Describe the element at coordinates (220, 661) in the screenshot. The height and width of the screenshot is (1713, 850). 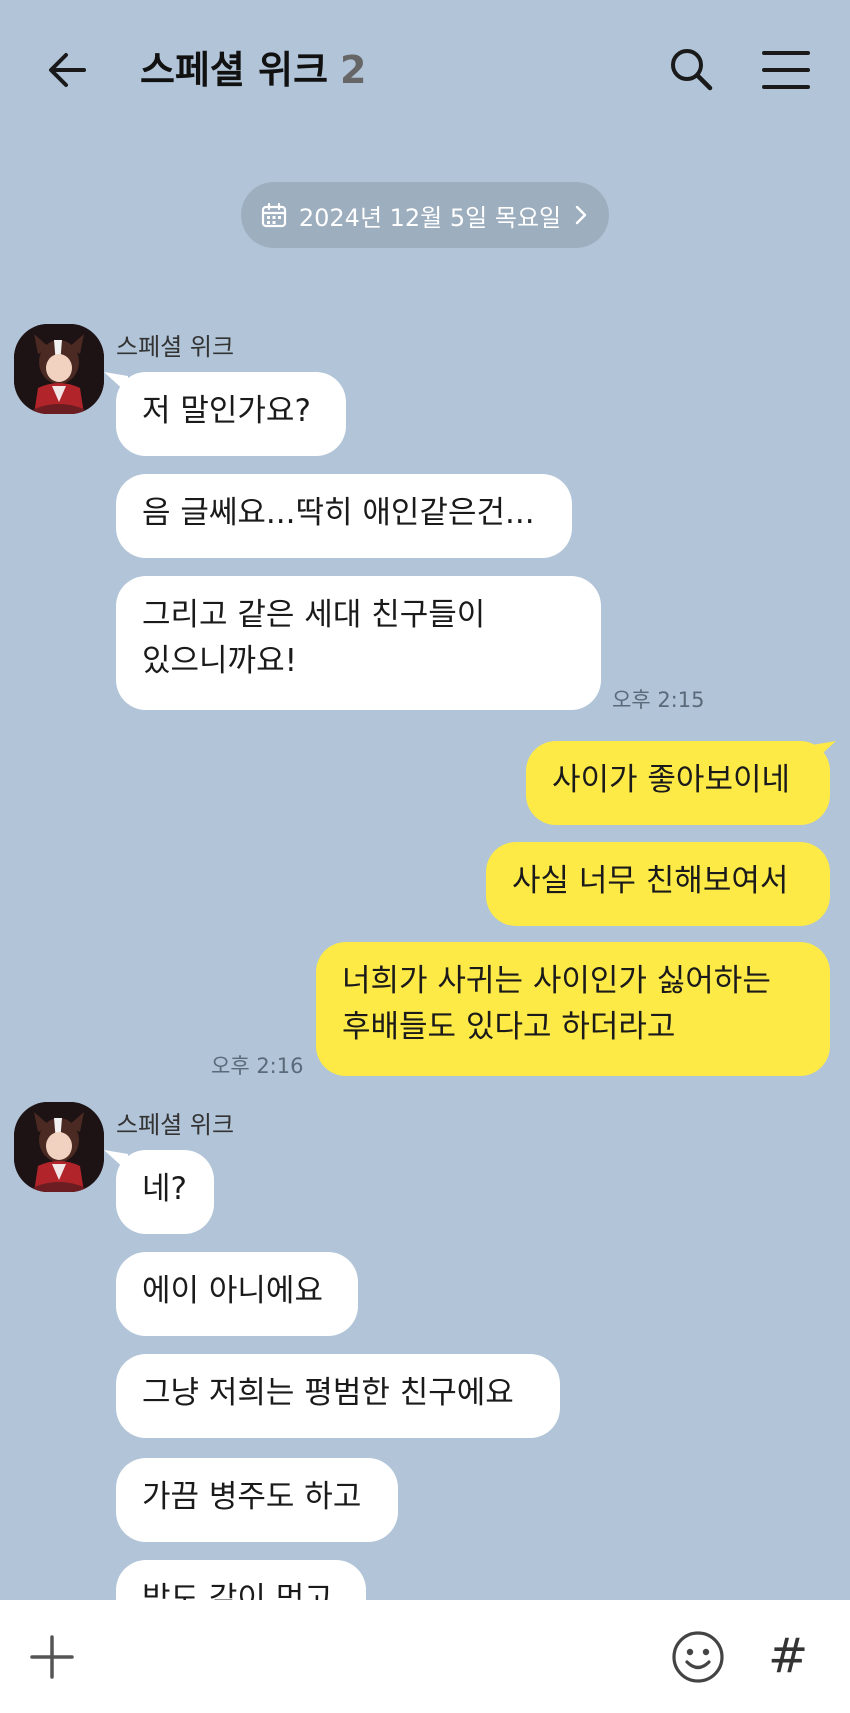
I see `message-text: 있으니까요!` at that location.